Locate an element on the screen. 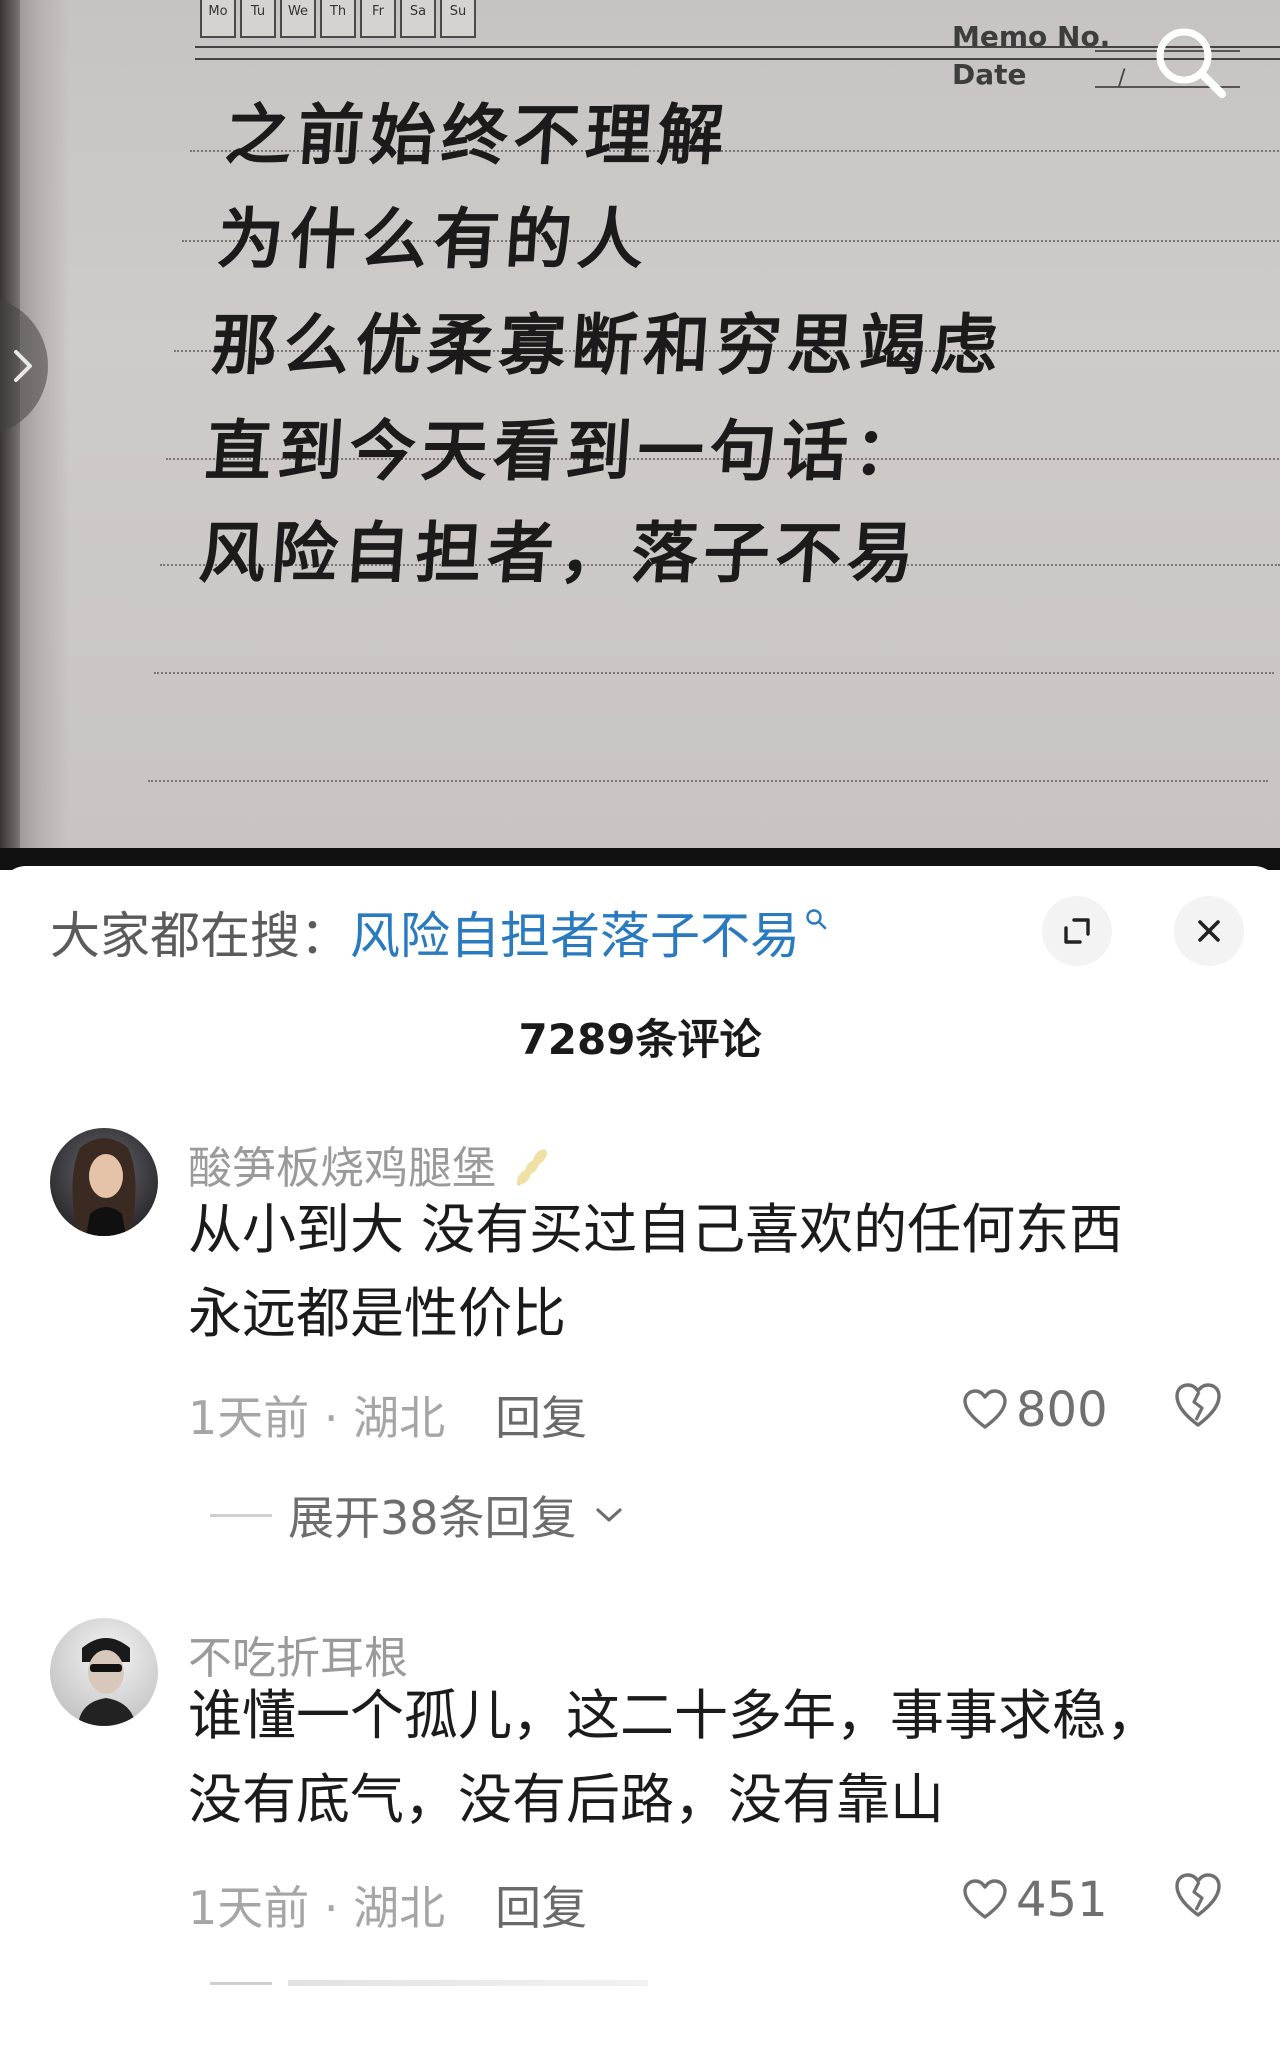 The width and height of the screenshot is (1280, 2062). expand-replies-label: 展开38条回复 is located at coordinates (432, 1518).